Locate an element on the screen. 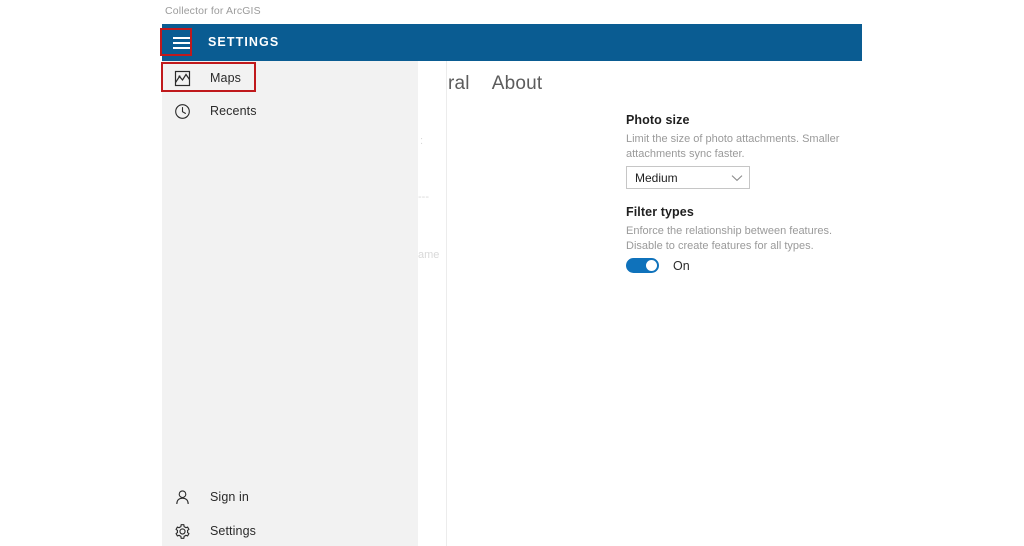  toggle-knob is located at coordinates (651, 265).